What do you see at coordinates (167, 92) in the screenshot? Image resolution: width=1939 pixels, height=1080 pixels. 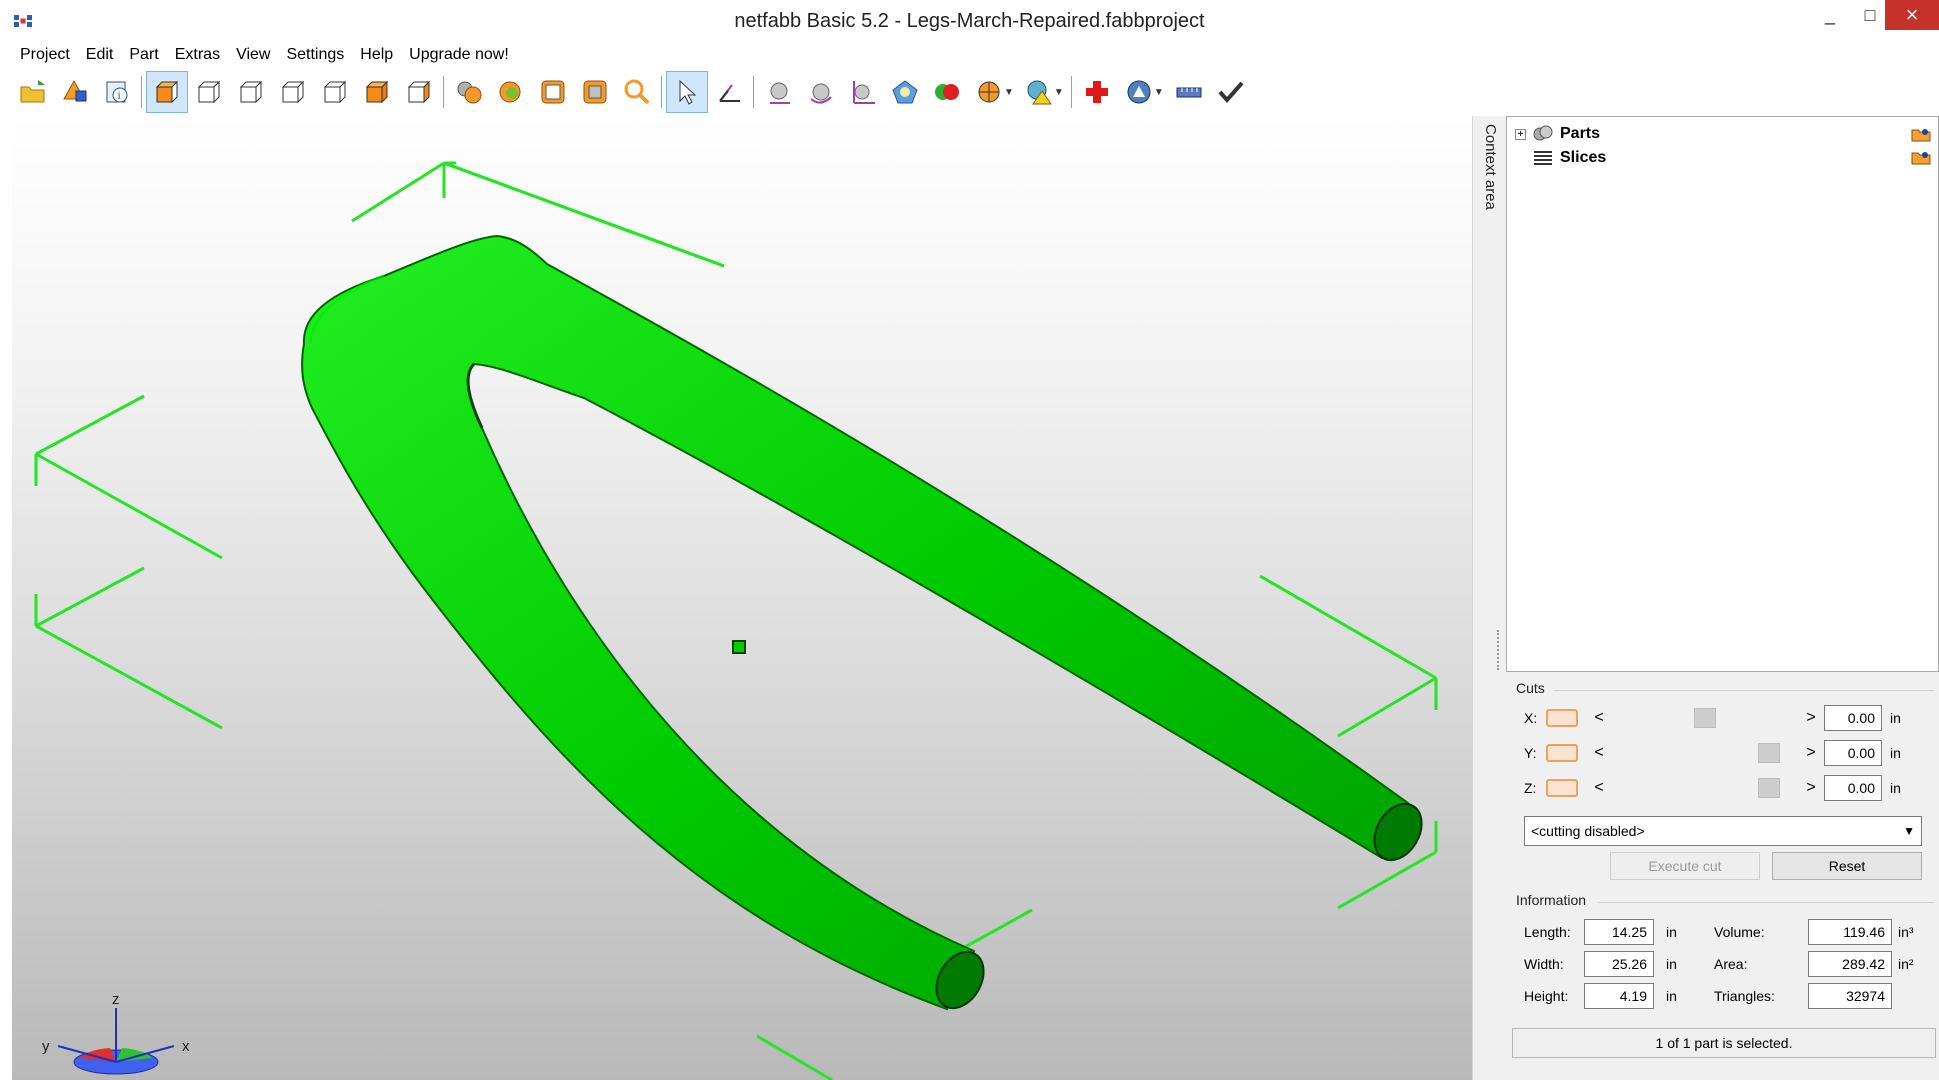 I see `view-iso-button` at bounding box center [167, 92].